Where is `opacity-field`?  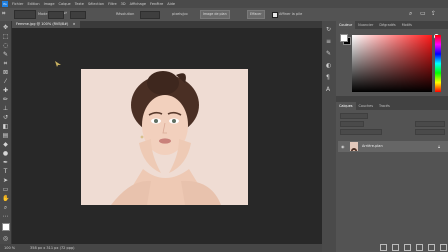
opacity-field is located at coordinates (430, 124).